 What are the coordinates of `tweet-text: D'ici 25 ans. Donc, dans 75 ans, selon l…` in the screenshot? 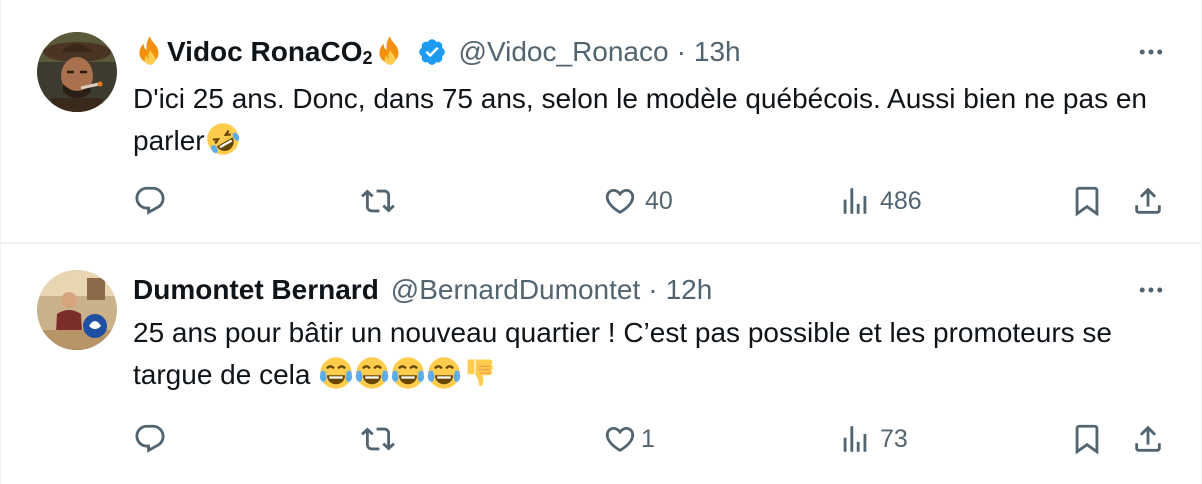 It's located at (648, 120).